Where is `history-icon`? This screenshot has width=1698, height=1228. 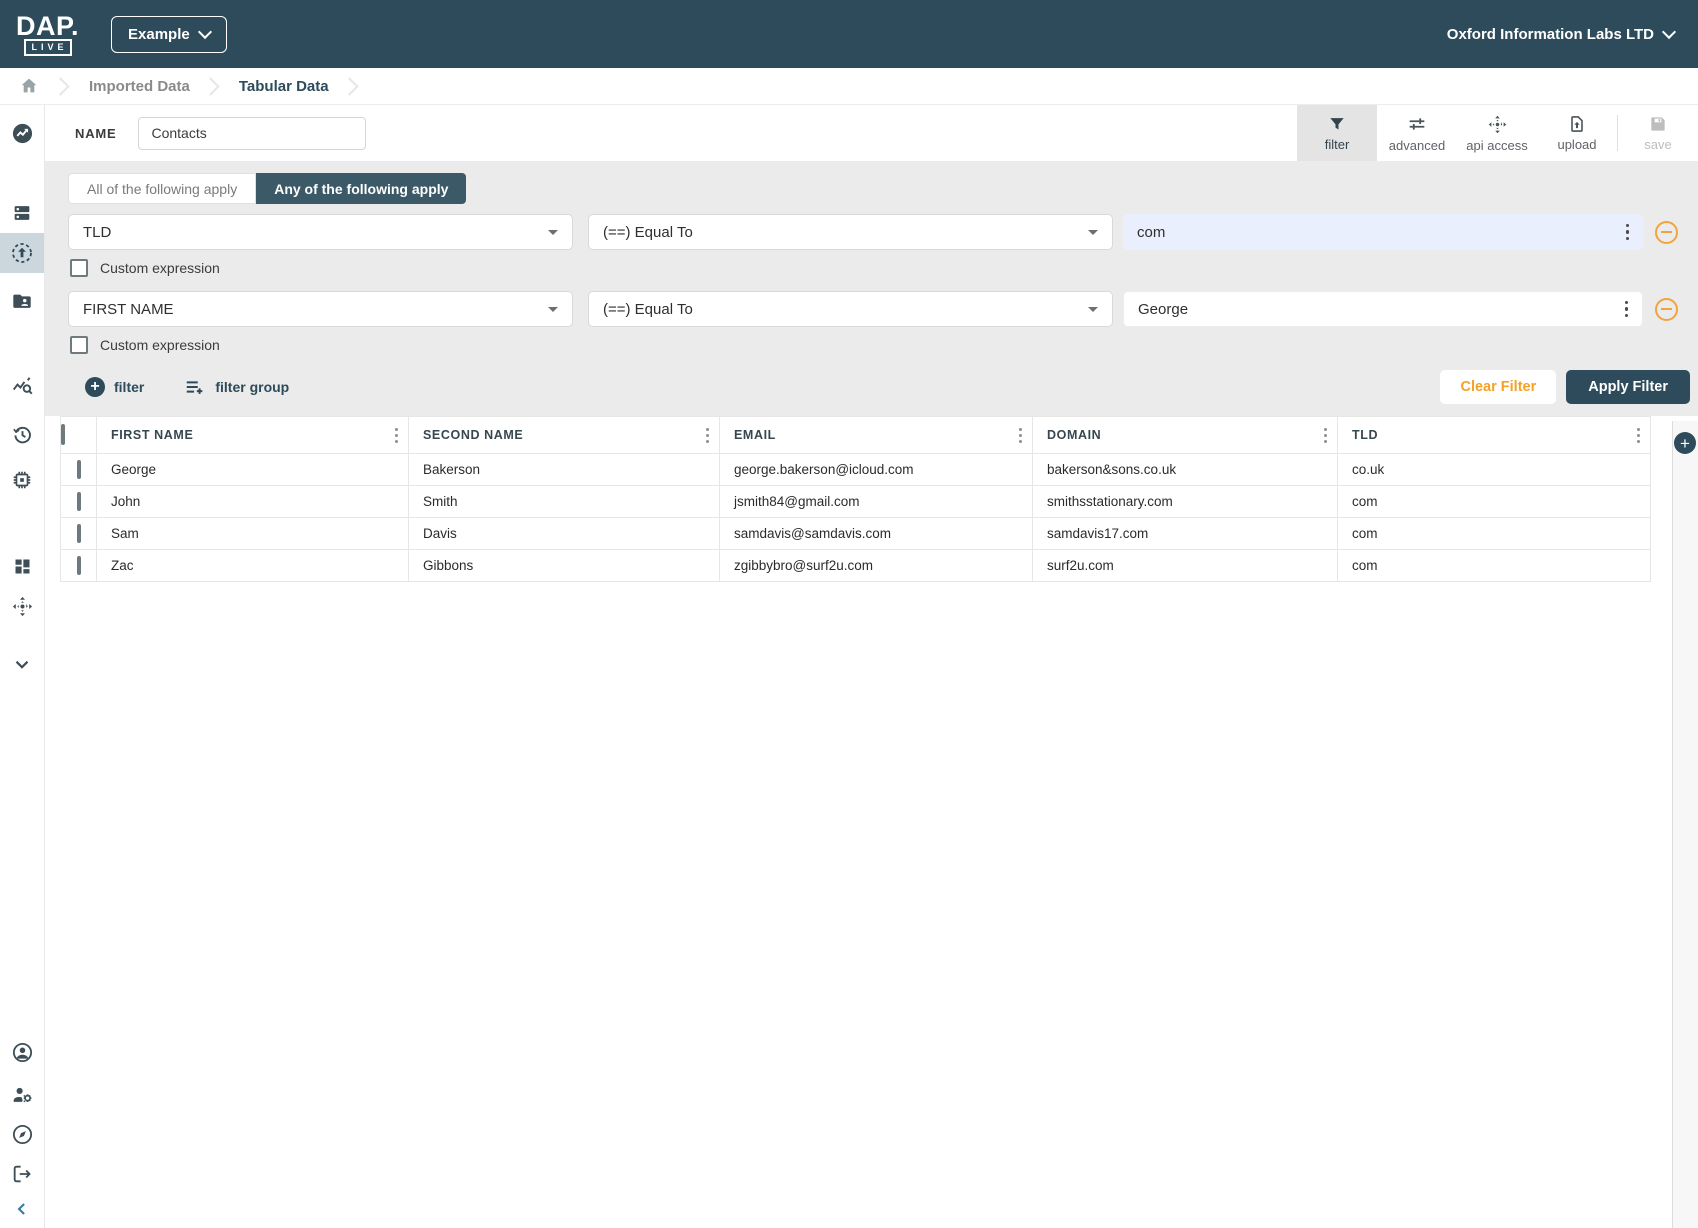
history-icon is located at coordinates (22, 434).